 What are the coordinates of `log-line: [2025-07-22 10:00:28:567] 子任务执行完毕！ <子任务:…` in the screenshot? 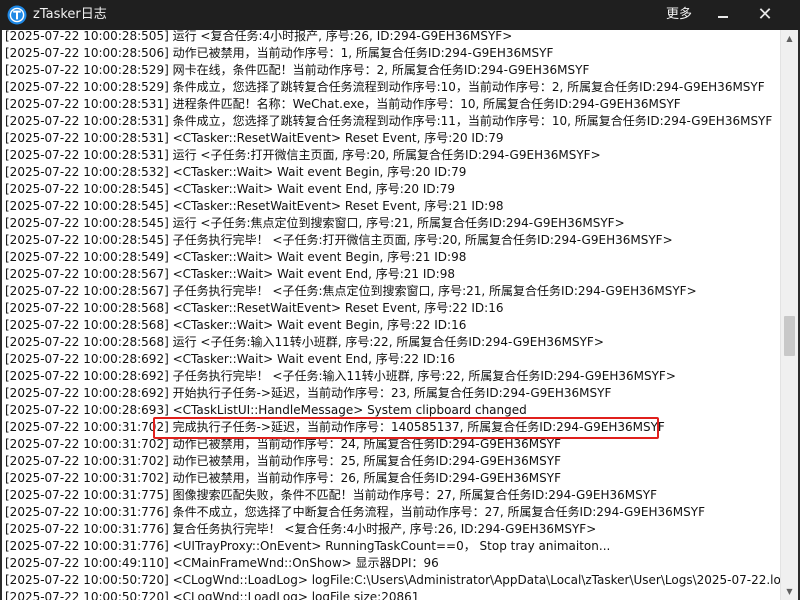 It's located at (351, 291).